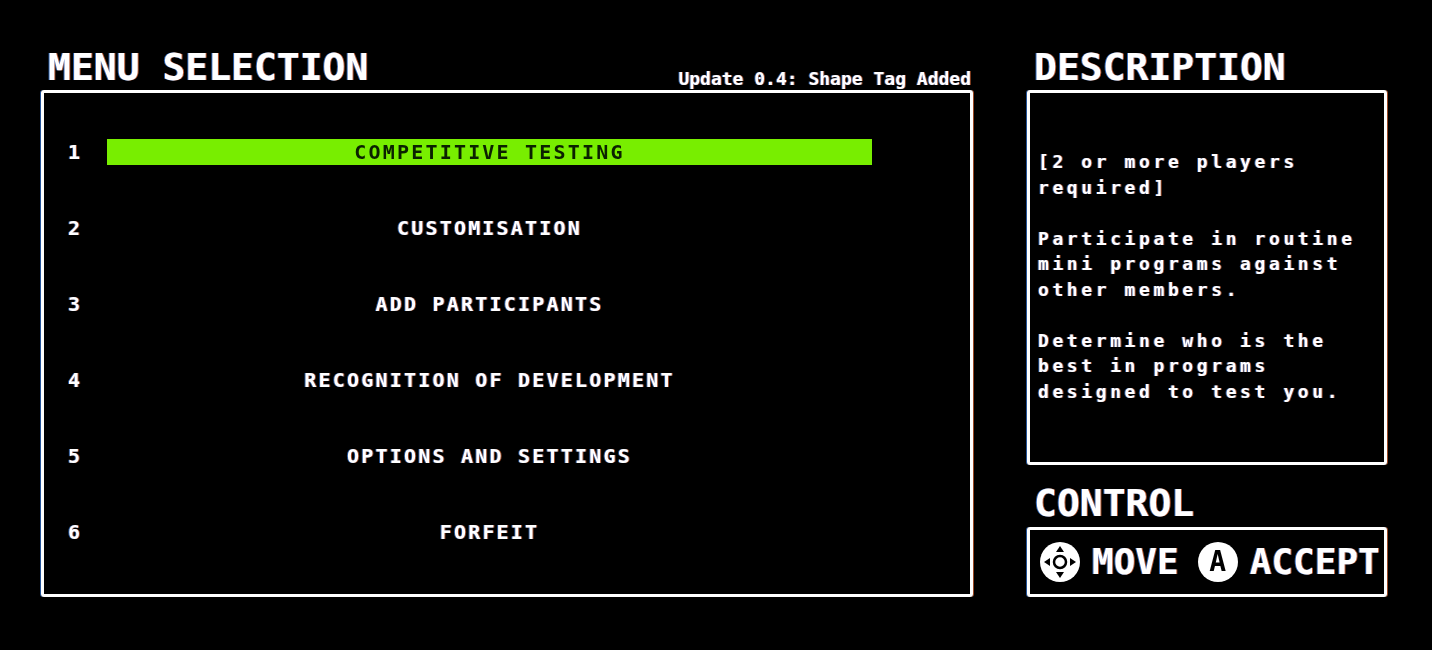  I want to click on update-note: Update 0.4: Shape Tag Added, so click(825, 79).